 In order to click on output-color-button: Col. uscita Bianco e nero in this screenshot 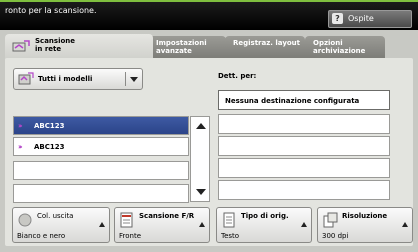, I will do `click(61, 225)`.